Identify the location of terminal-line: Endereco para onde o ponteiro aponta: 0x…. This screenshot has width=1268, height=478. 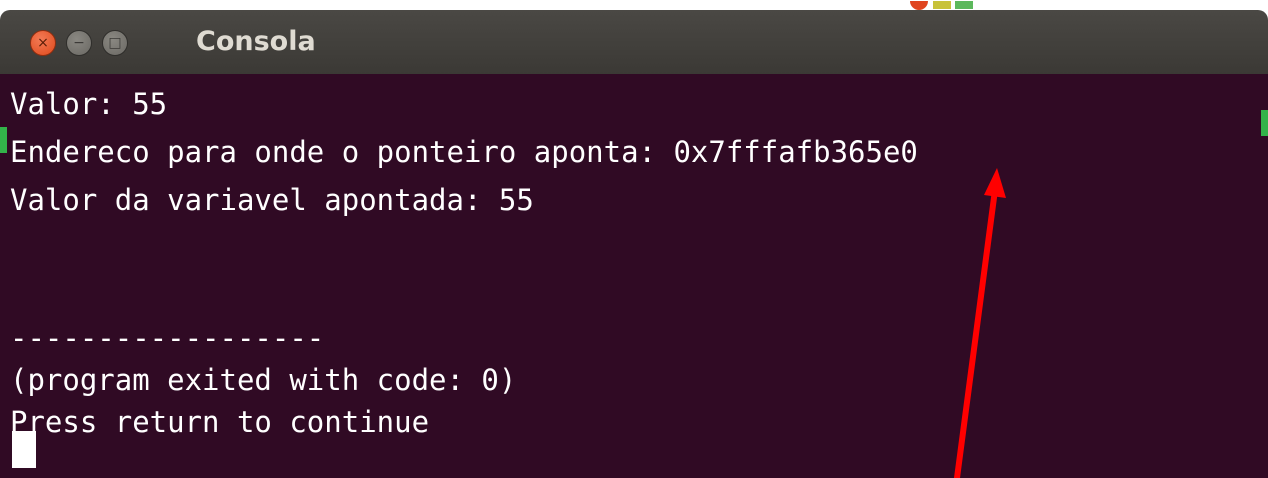
(464, 152).